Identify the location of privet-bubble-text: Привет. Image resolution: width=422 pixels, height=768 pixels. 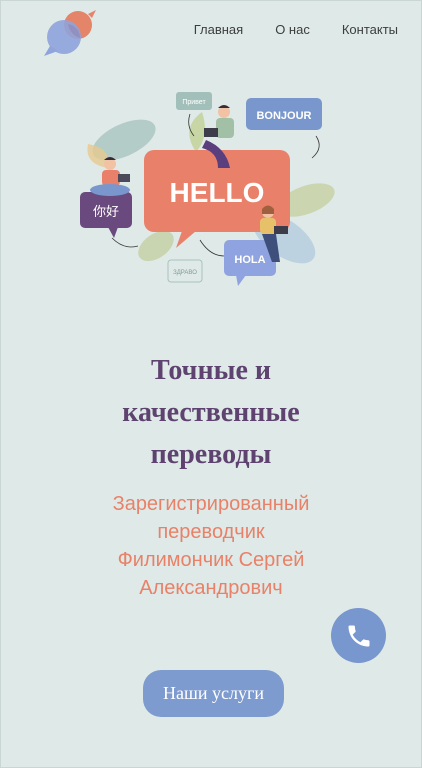
(194, 102).